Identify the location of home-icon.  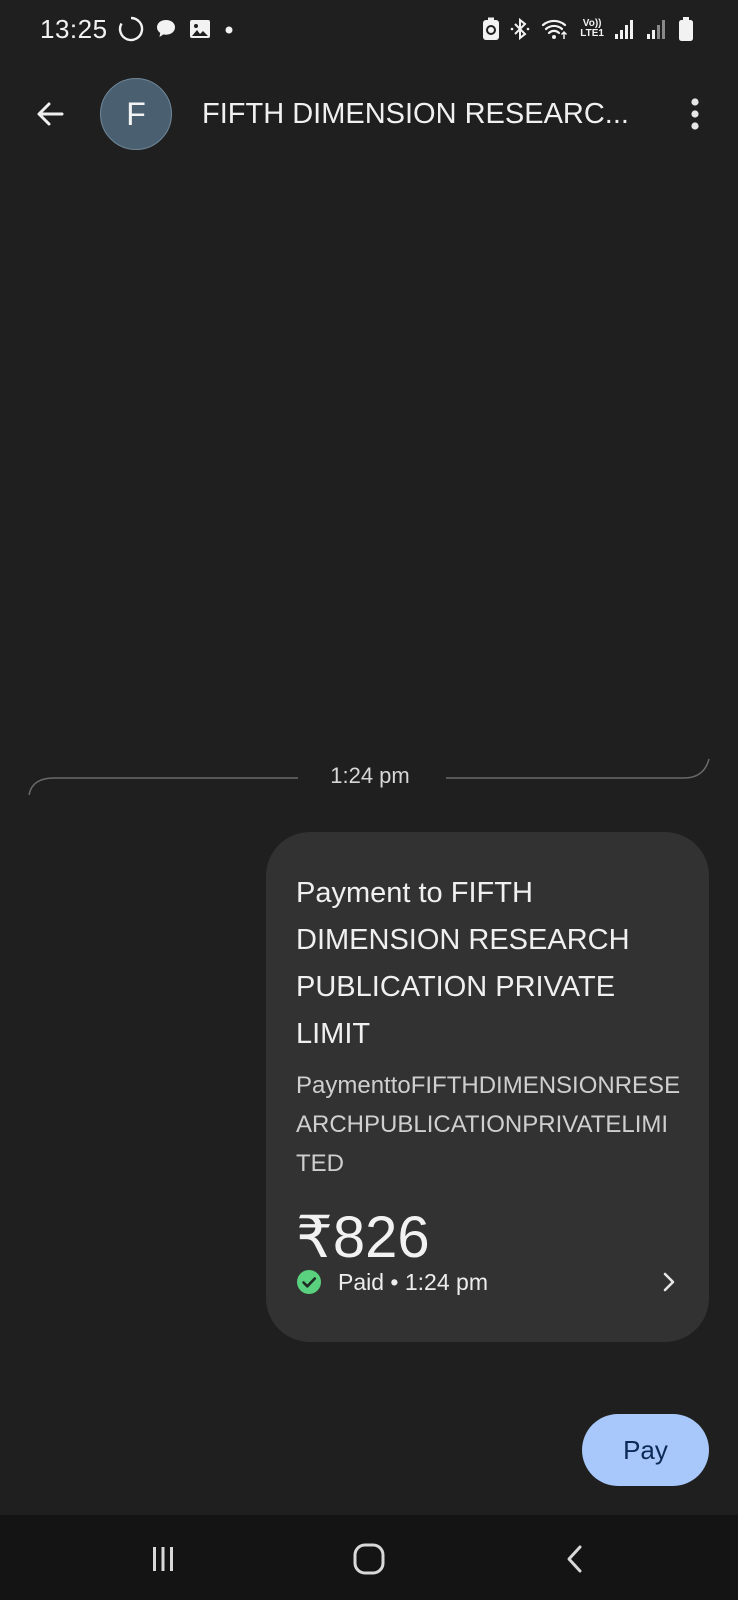
(369, 1559).